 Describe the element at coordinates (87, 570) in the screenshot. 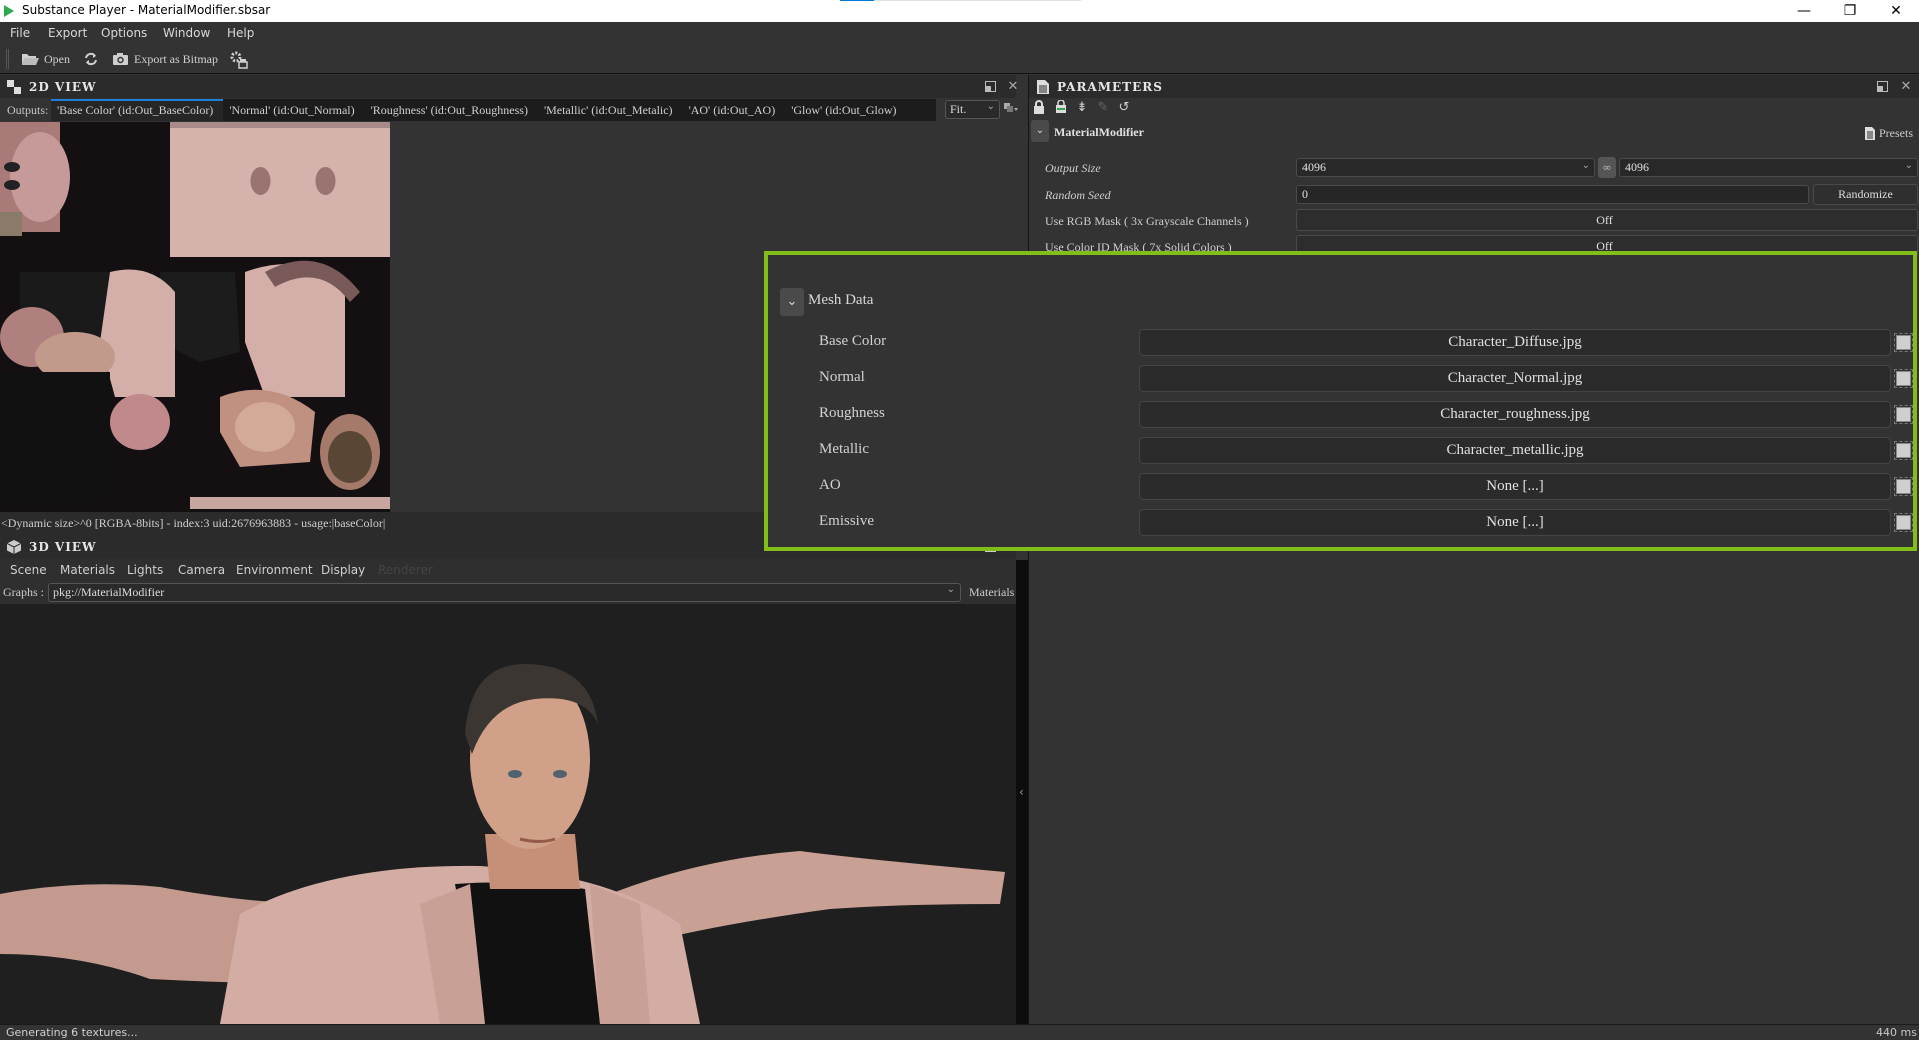

I see `view3d-tab-materials: Materials` at that location.